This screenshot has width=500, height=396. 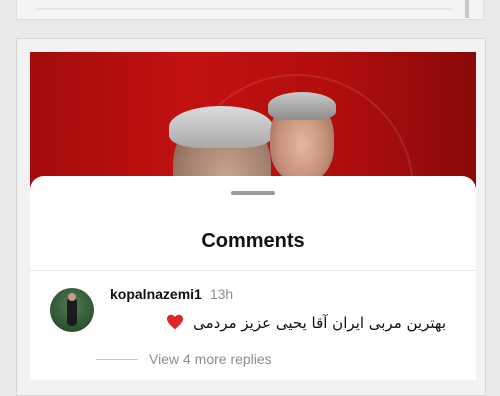 What do you see at coordinates (72, 297) in the screenshot?
I see `avatar-figure-head` at bounding box center [72, 297].